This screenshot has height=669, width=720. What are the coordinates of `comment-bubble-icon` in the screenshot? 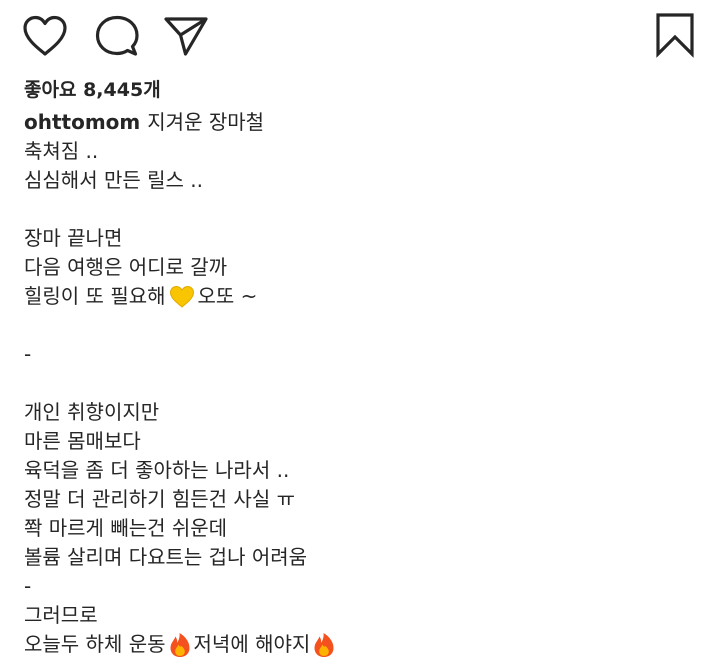 It's located at (117, 35).